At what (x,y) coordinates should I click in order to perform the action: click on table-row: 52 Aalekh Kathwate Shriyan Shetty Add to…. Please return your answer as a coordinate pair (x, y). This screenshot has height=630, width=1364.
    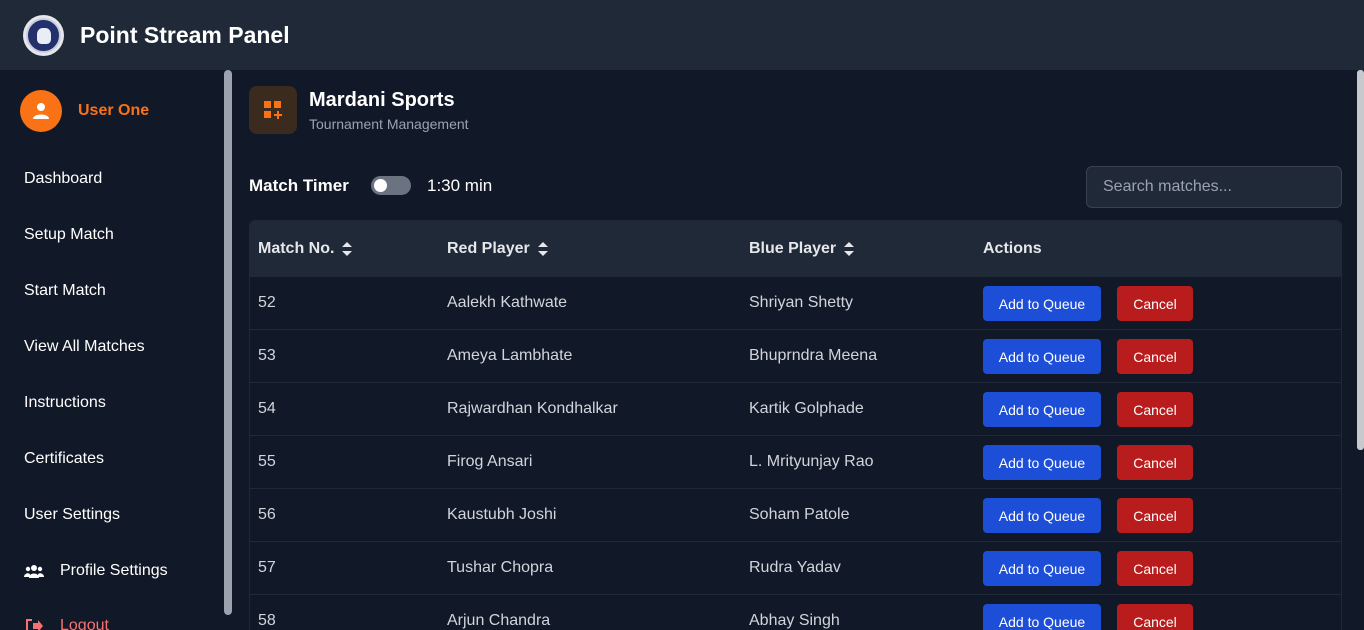
    Looking at the image, I should click on (795, 303).